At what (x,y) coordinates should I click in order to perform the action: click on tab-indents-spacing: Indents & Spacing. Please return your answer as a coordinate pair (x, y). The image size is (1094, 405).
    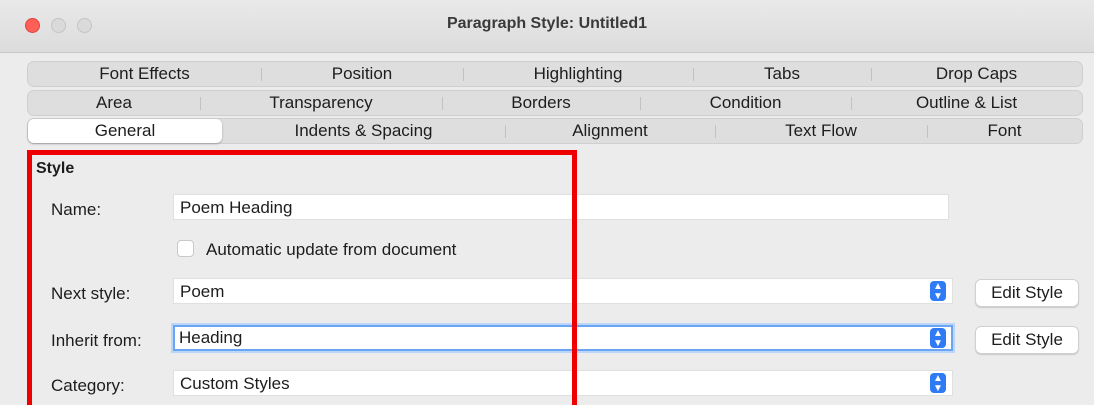
    Looking at the image, I should click on (363, 131).